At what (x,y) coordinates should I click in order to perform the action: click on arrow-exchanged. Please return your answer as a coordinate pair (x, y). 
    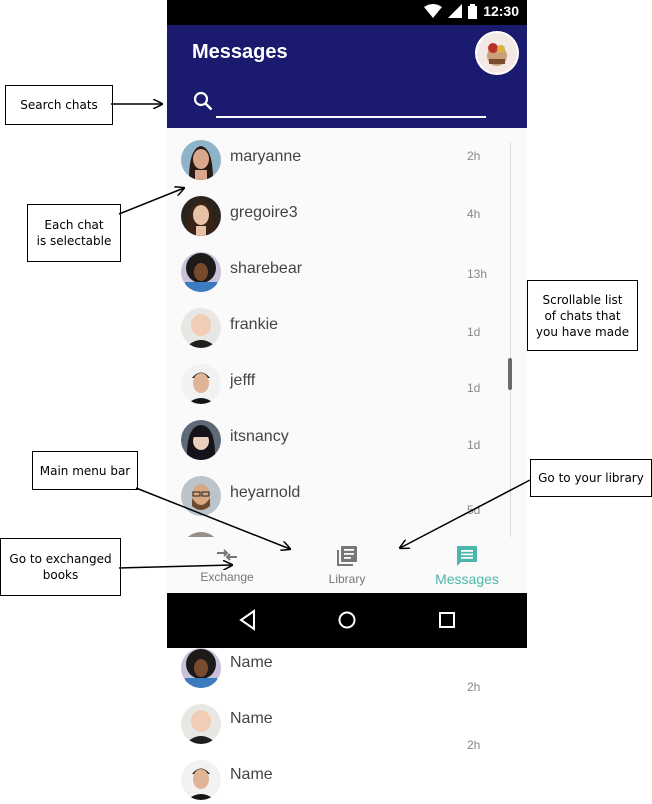
    Looking at the image, I should click on (175, 566).